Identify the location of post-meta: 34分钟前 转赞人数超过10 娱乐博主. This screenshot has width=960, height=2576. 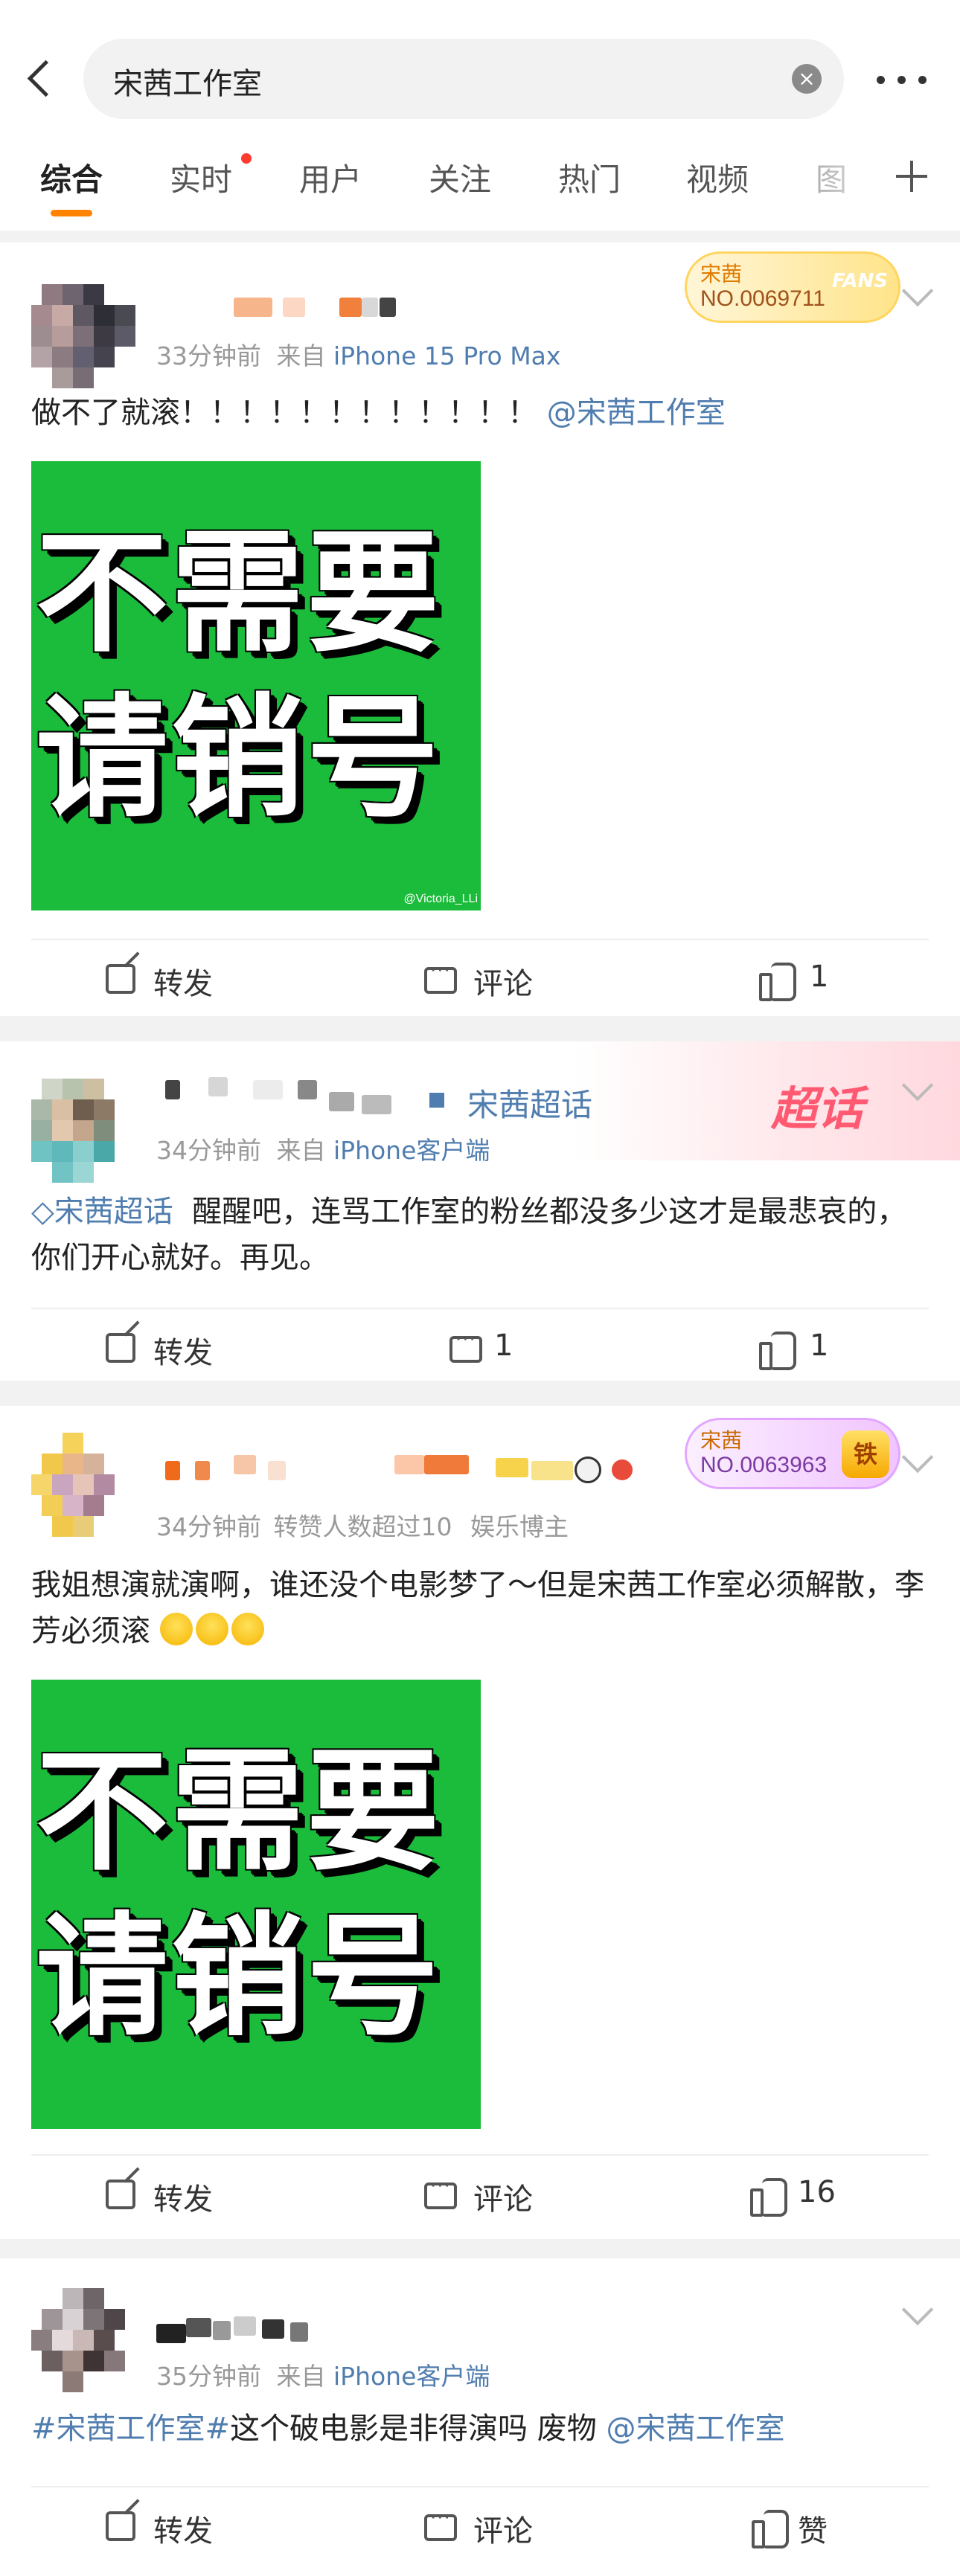
(362, 1525).